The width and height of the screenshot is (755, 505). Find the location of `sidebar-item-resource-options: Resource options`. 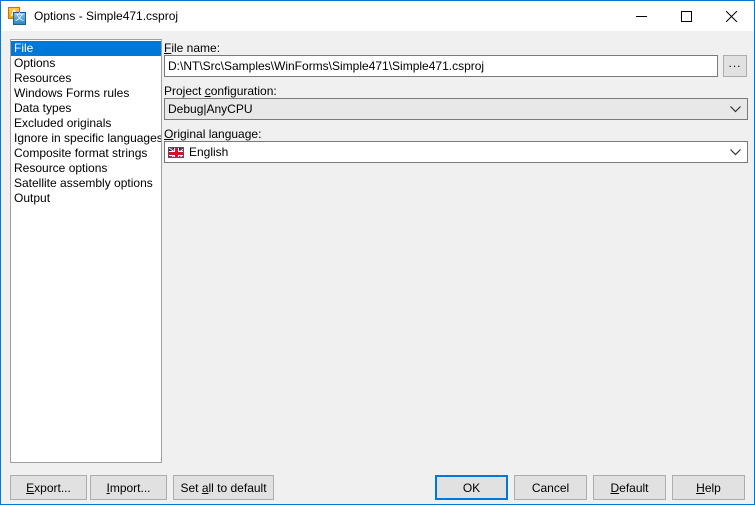

sidebar-item-resource-options: Resource options is located at coordinates (86, 168).